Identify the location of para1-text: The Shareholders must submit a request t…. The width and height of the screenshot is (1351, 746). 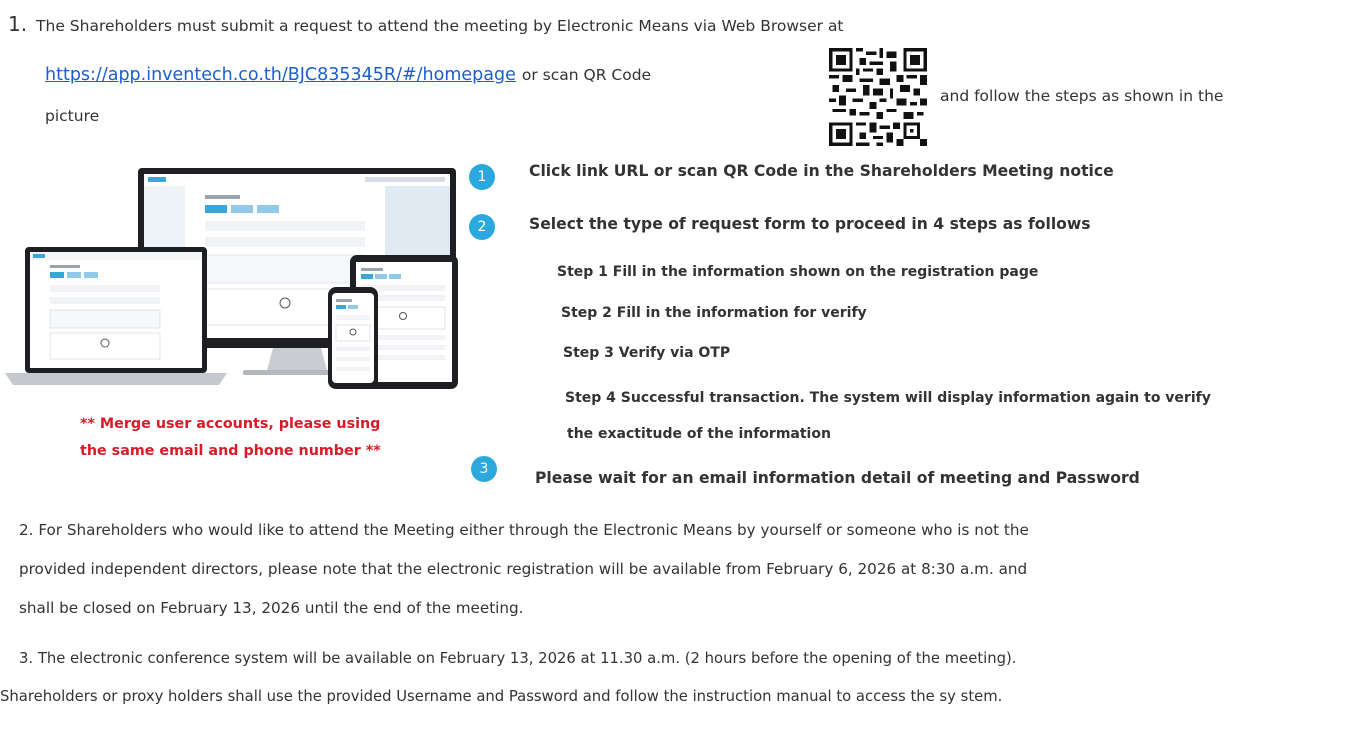
(440, 26).